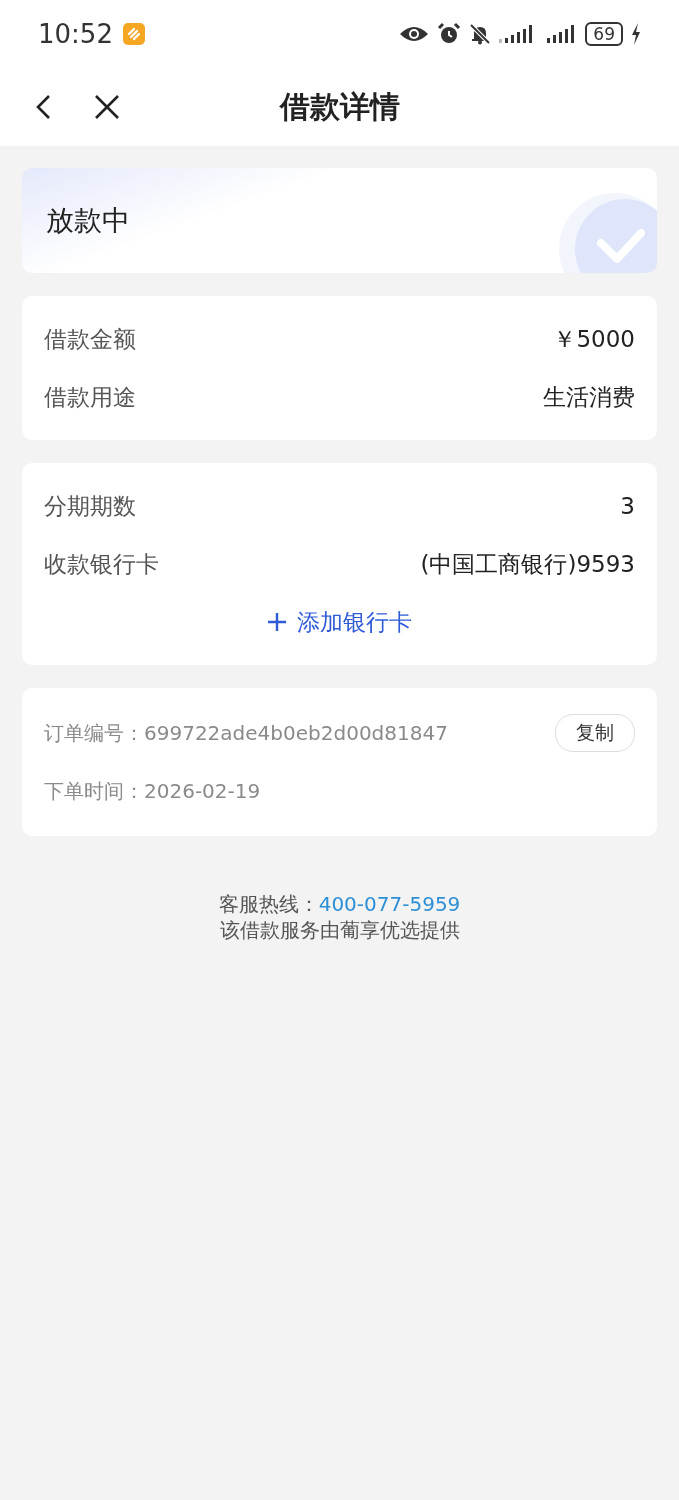  What do you see at coordinates (594, 339) in the screenshot?
I see `field-value: ￥5000` at bounding box center [594, 339].